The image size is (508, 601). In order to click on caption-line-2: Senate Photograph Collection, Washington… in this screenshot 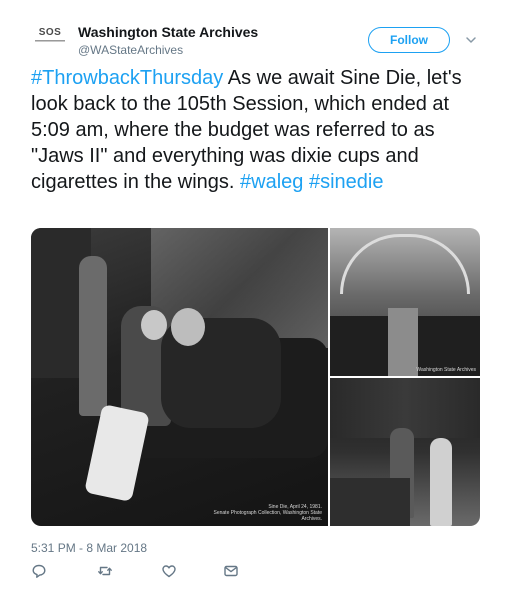, I will do `click(268, 516)`.